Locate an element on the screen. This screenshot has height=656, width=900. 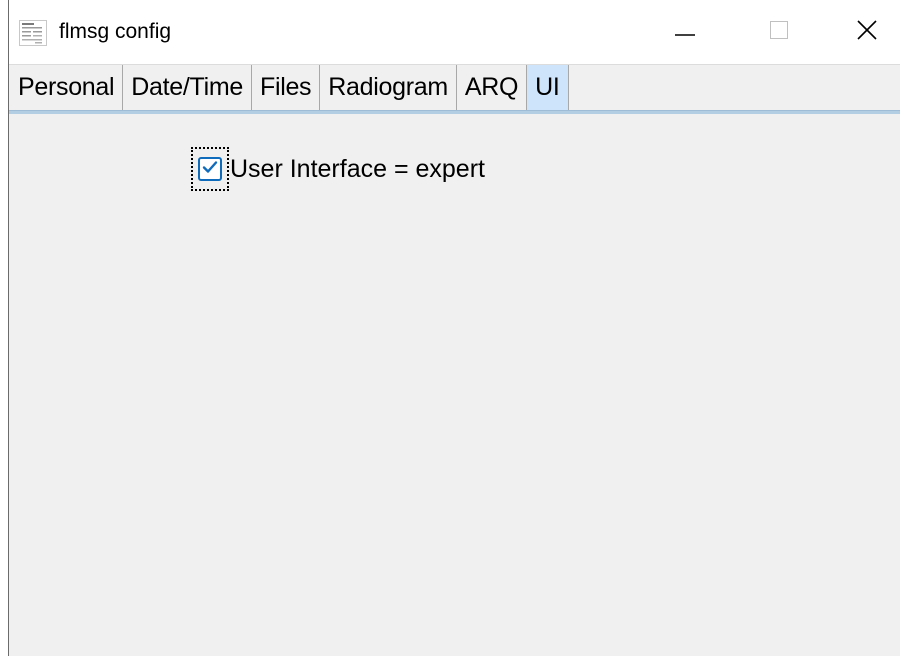
maximize-button is located at coordinates (779, 32).